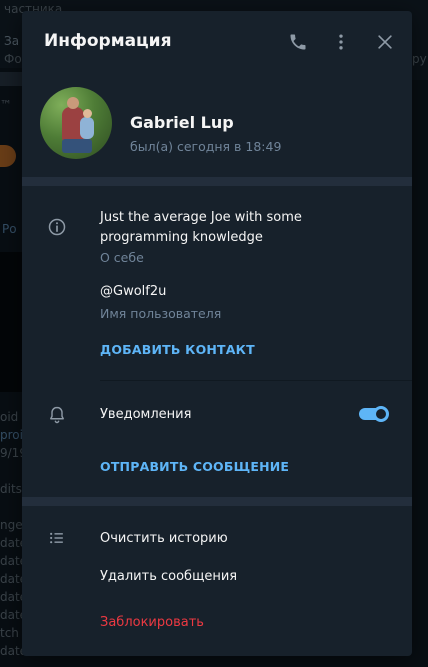 The width and height of the screenshot is (428, 667). What do you see at coordinates (182, 122) in the screenshot?
I see `user-name: Gabriel Lup` at bounding box center [182, 122].